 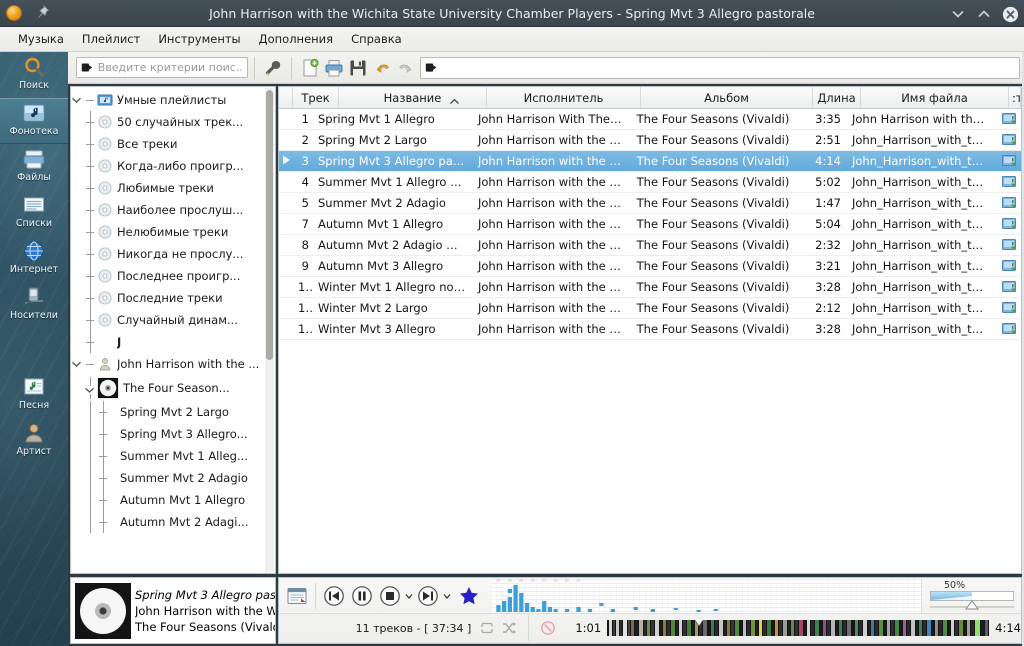 I want to click on column-length: Длина, so click(x=837, y=97).